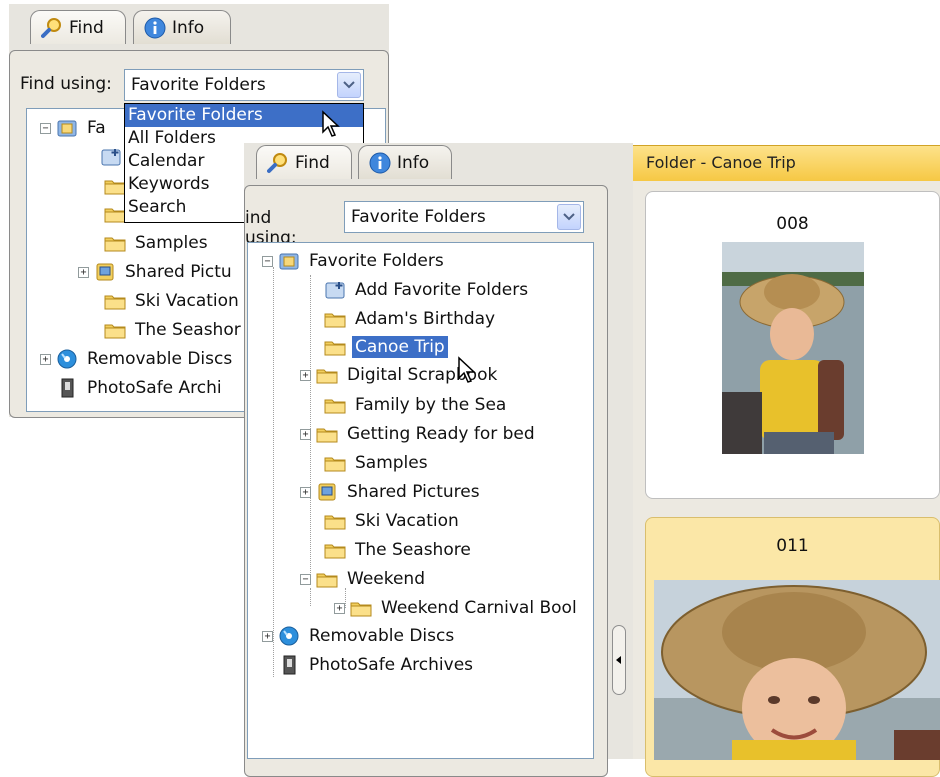 This screenshot has width=940, height=777. I want to click on tree-item-the-seashore: The Seashore, so click(399, 550).